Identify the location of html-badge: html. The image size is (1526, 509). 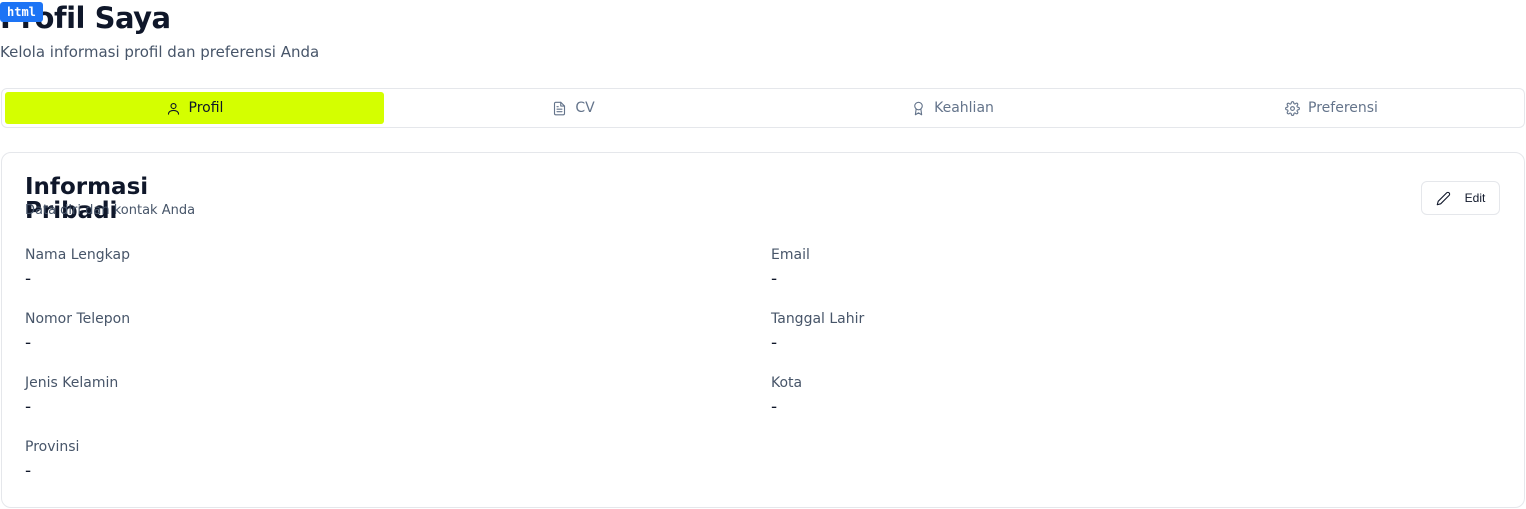
(21, 12).